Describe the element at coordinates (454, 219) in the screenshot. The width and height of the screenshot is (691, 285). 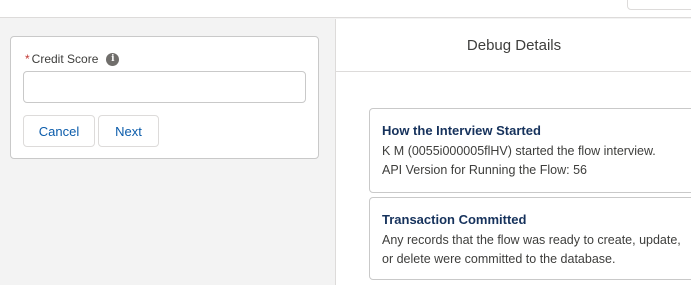
I see `debug-card-title: Transaction Committed` at that location.